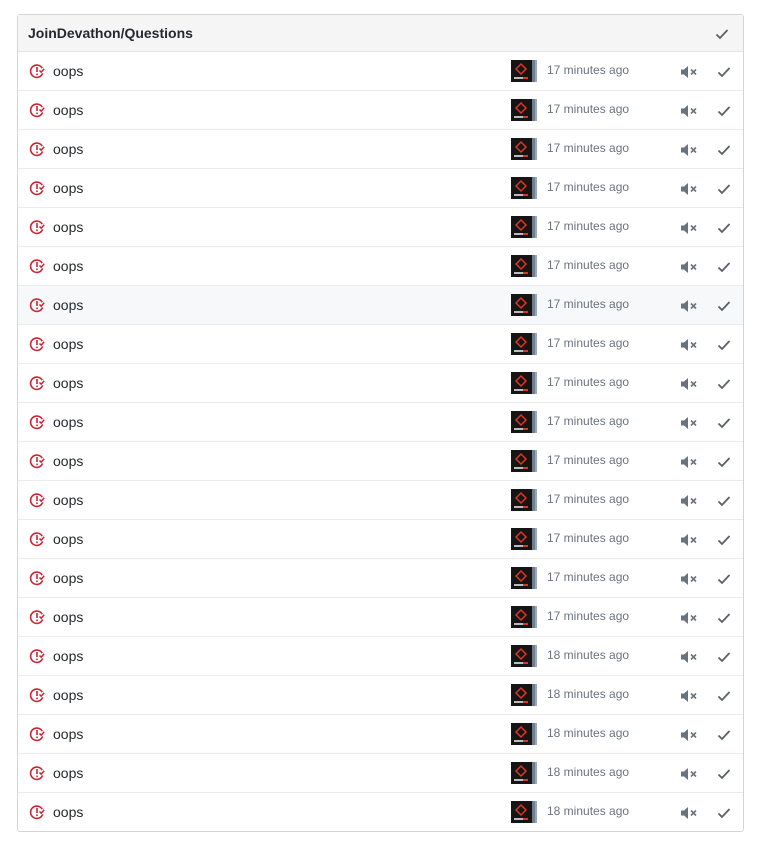  I want to click on mark-all-read-check-icon, so click(722, 34).